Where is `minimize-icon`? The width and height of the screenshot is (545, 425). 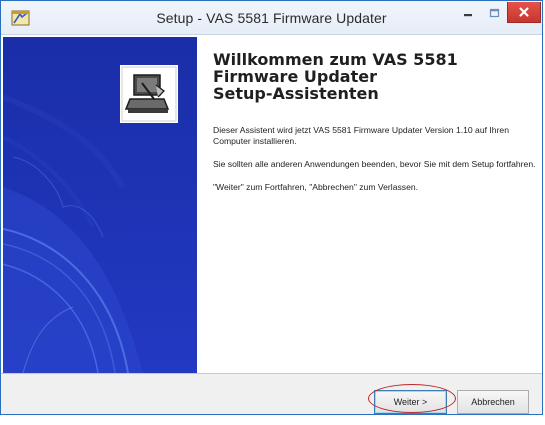 minimize-icon is located at coordinates (468, 14).